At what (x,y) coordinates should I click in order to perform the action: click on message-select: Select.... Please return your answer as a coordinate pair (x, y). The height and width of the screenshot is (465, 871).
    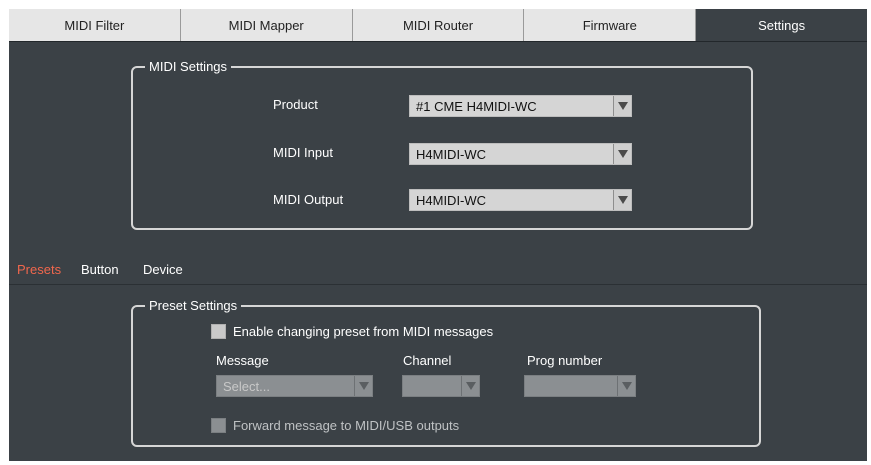
    Looking at the image, I should click on (294, 386).